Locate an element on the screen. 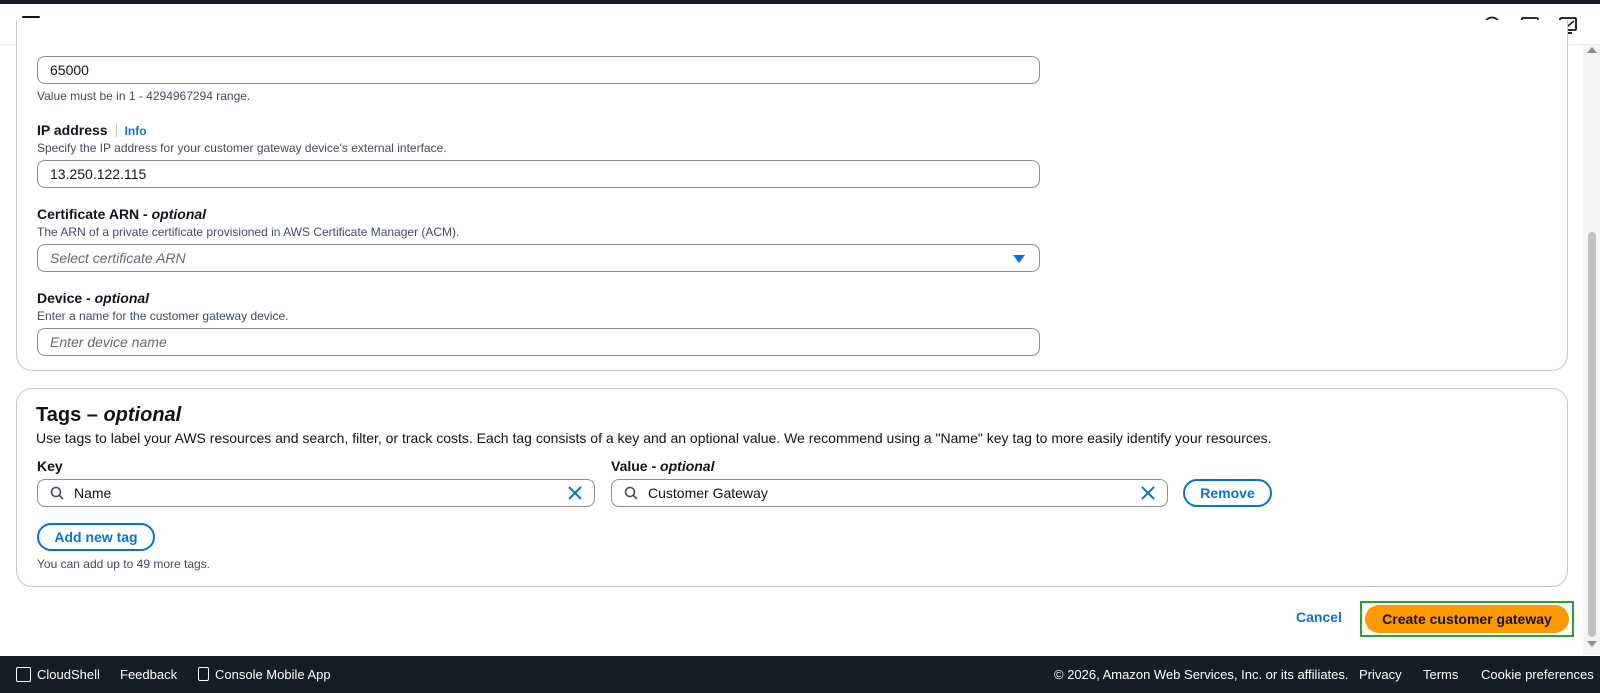 The width and height of the screenshot is (1600, 693). tag-value-label-text: Value is located at coordinates (629, 466).